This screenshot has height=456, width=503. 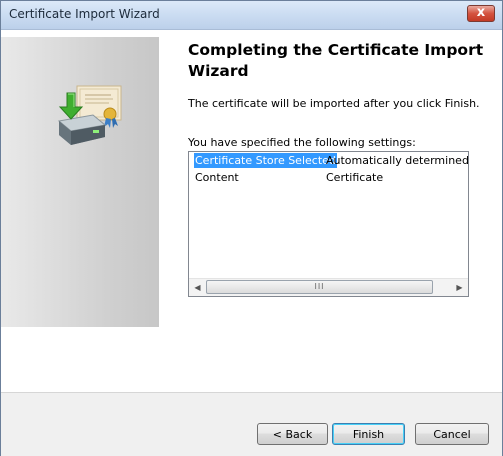 What do you see at coordinates (217, 177) in the screenshot?
I see `setting-name: Content` at bounding box center [217, 177].